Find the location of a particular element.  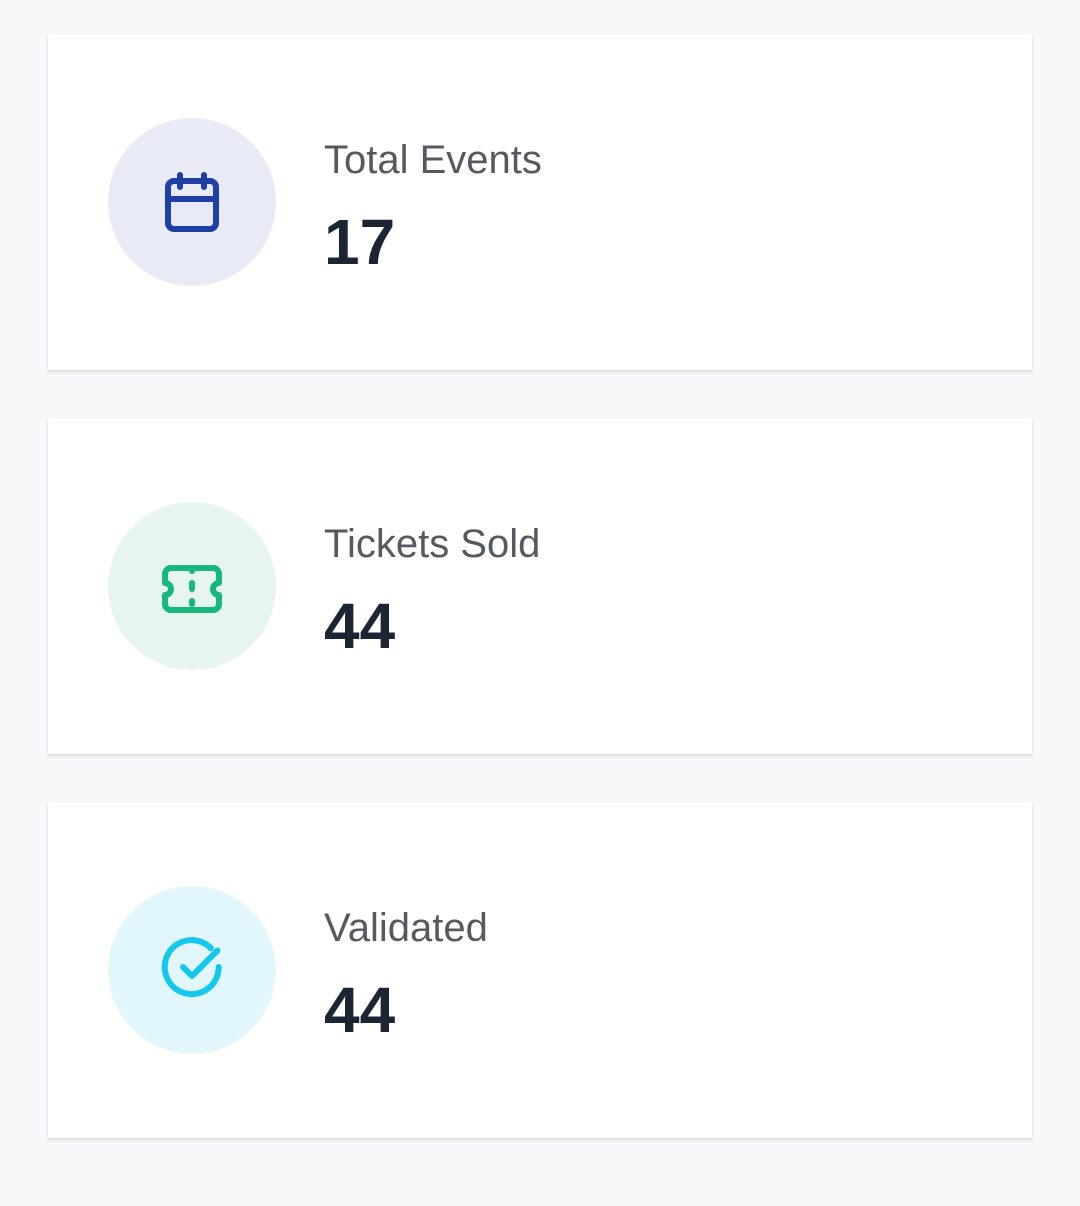

stat-label: Tickets Sold is located at coordinates (432, 544).